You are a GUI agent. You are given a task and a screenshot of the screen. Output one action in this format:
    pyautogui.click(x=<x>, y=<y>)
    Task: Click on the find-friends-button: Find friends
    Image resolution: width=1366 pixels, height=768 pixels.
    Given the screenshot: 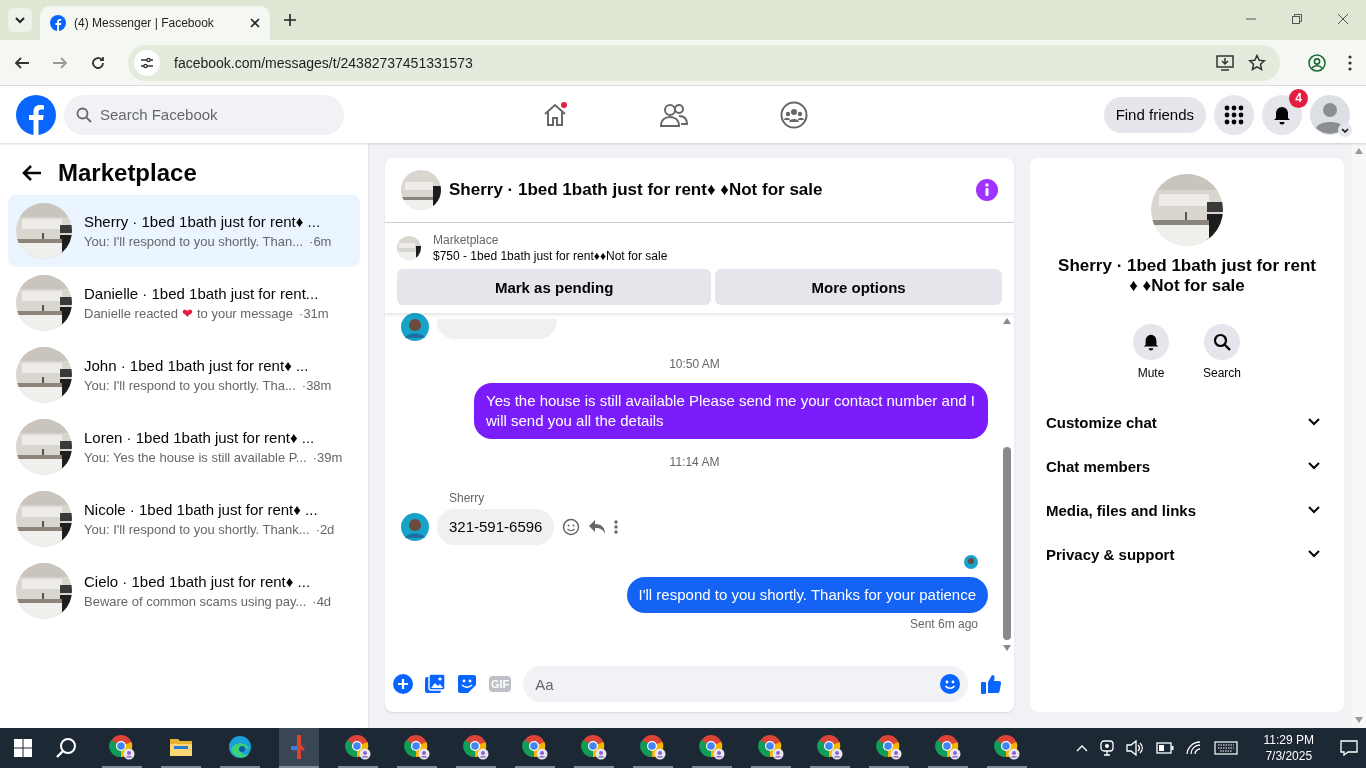 What is the action you would take?
    pyautogui.click(x=1154, y=114)
    